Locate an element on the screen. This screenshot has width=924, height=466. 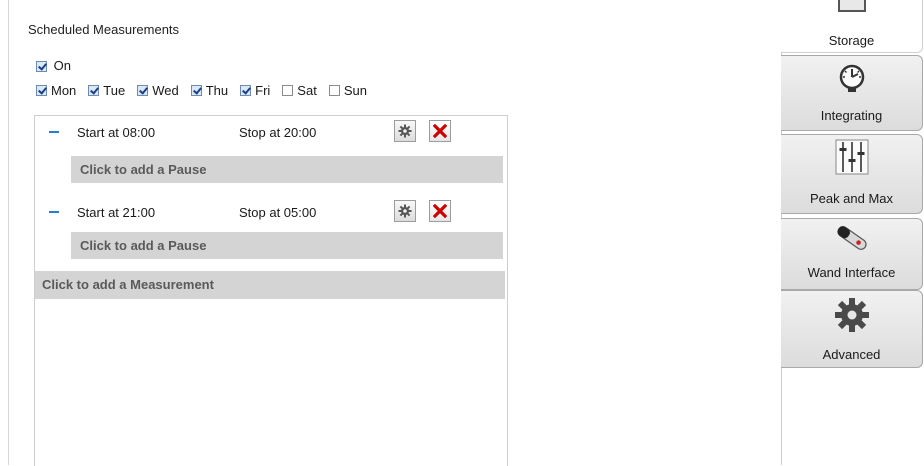
day-label: Sat is located at coordinates (307, 90).